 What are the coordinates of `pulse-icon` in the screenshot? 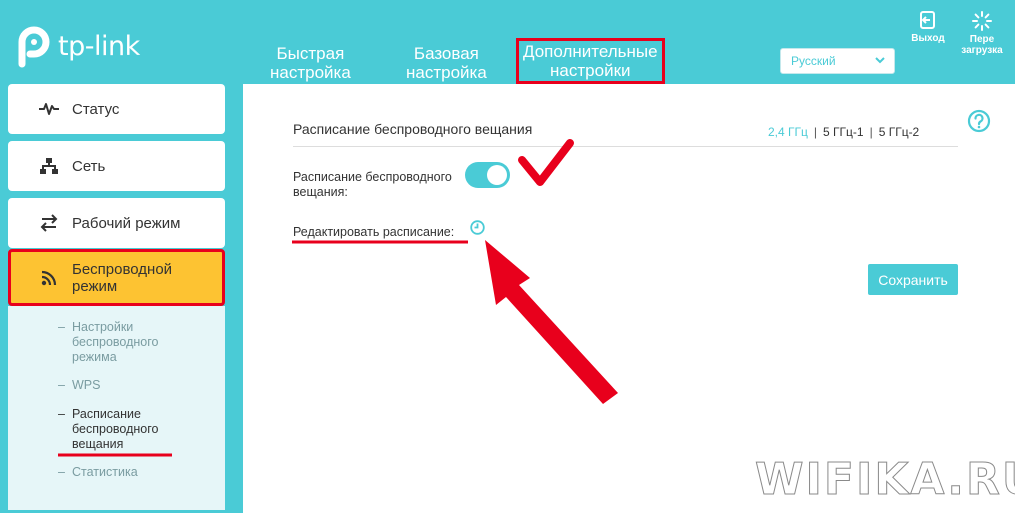 It's located at (49, 109).